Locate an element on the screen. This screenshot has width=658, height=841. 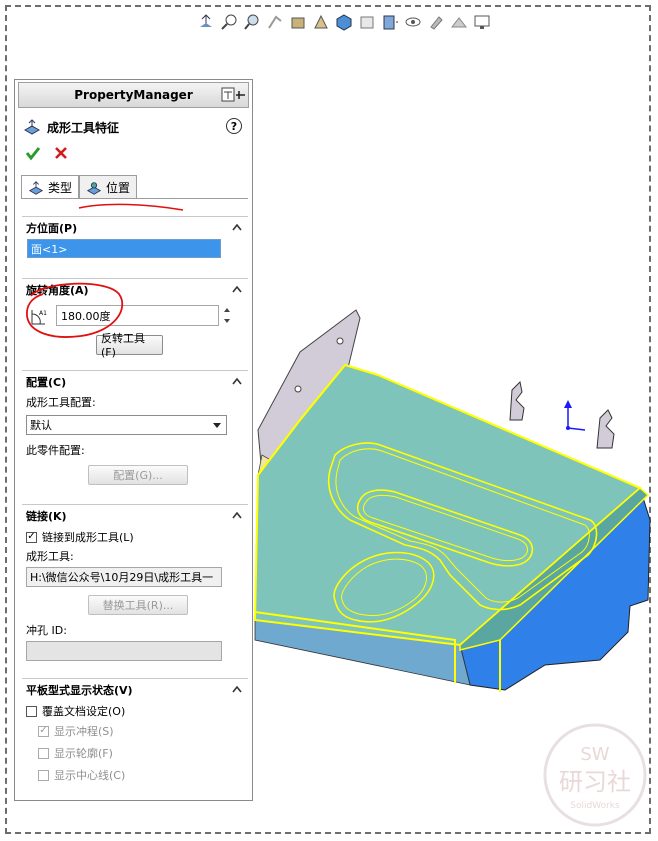
show-punch-row: ✓ 显示冲程(S) is located at coordinates (135, 731).